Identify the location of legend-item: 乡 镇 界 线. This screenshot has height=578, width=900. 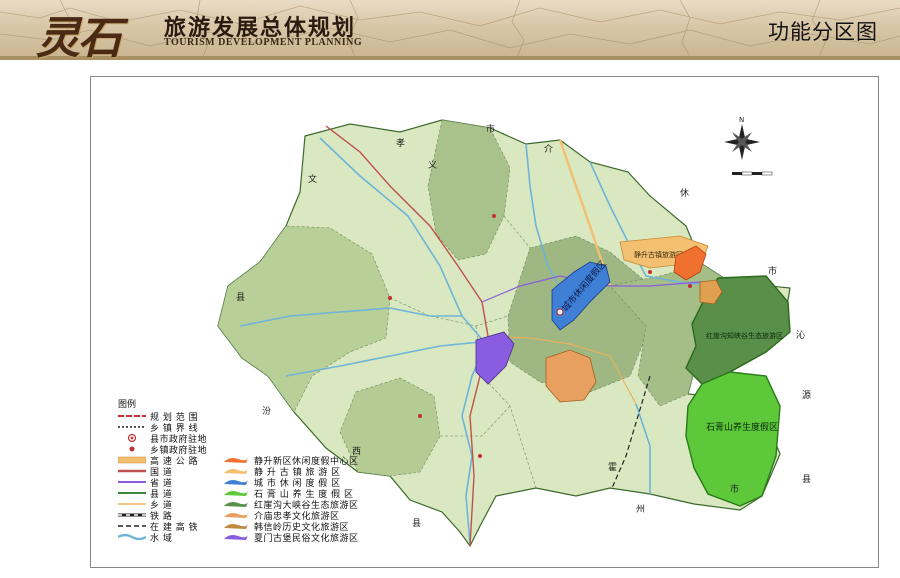
(158, 428).